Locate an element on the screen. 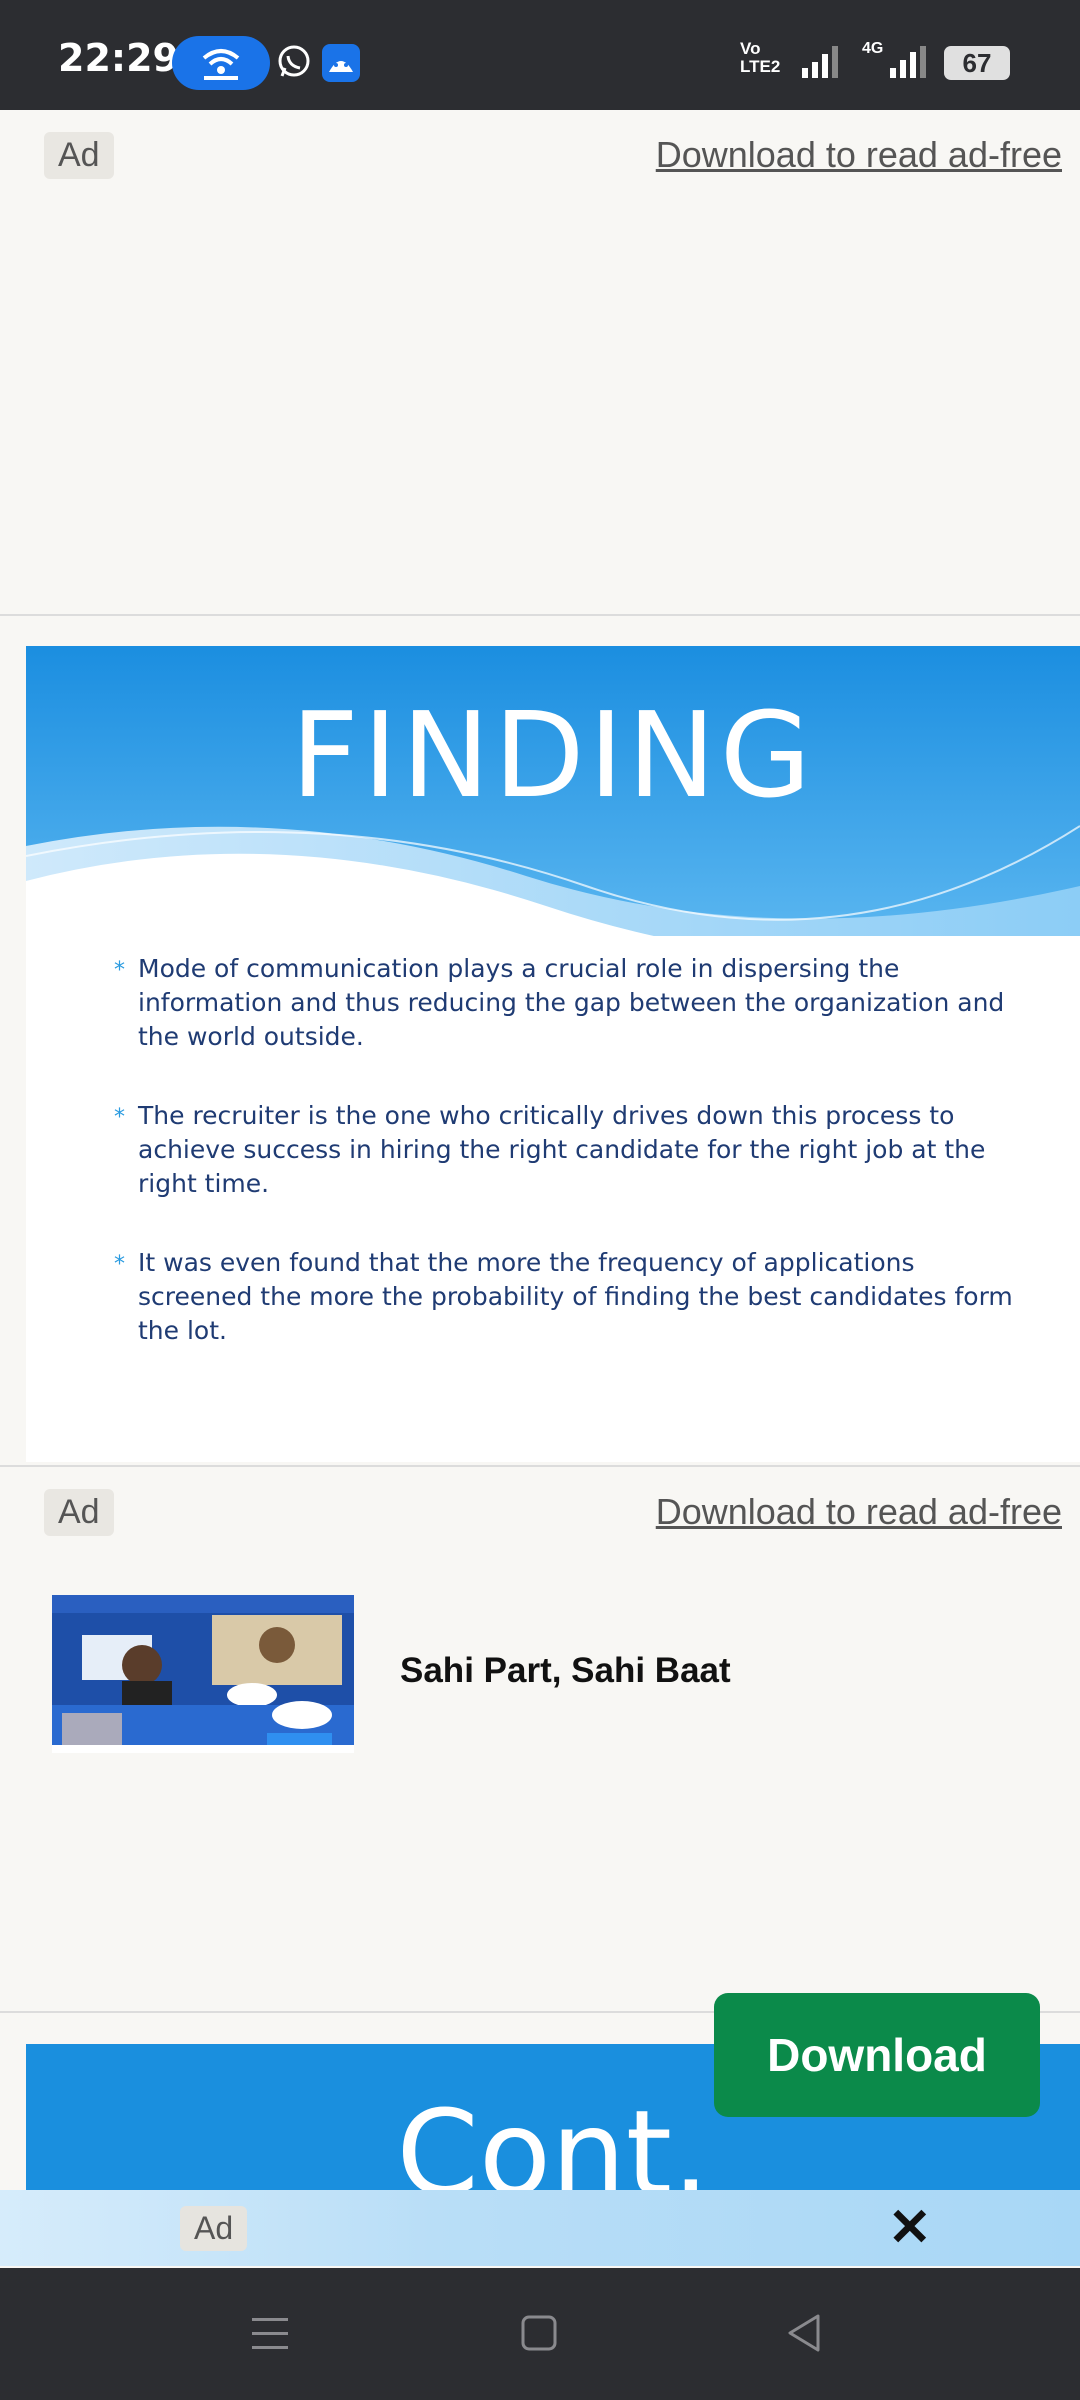  clock: 22:29 is located at coordinates (118, 58).